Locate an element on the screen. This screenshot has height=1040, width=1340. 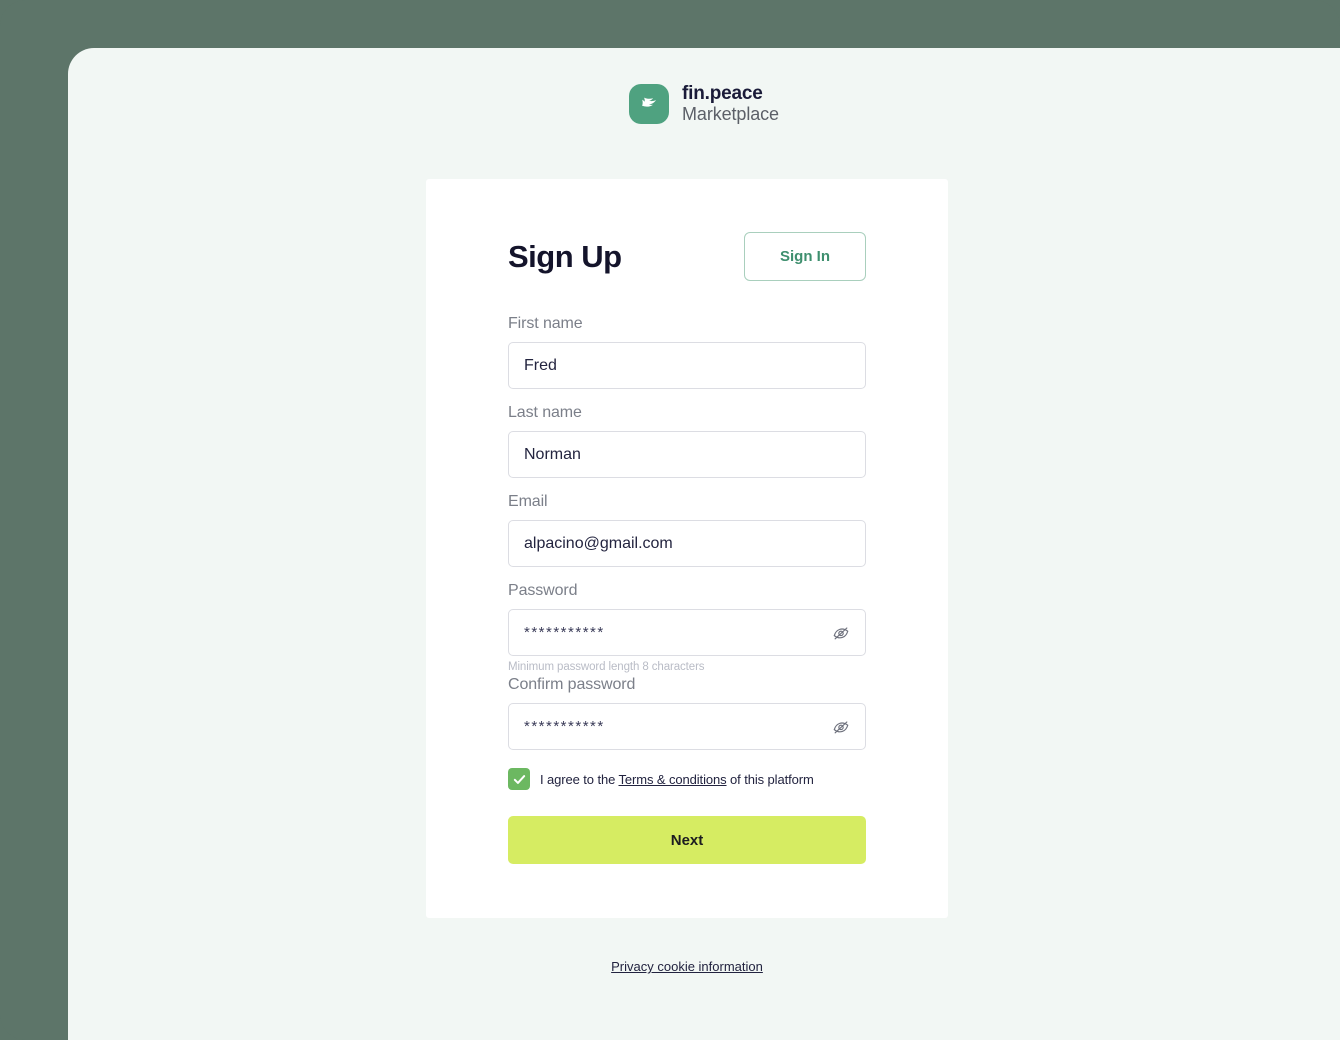
terms-checkbox is located at coordinates (519, 779).